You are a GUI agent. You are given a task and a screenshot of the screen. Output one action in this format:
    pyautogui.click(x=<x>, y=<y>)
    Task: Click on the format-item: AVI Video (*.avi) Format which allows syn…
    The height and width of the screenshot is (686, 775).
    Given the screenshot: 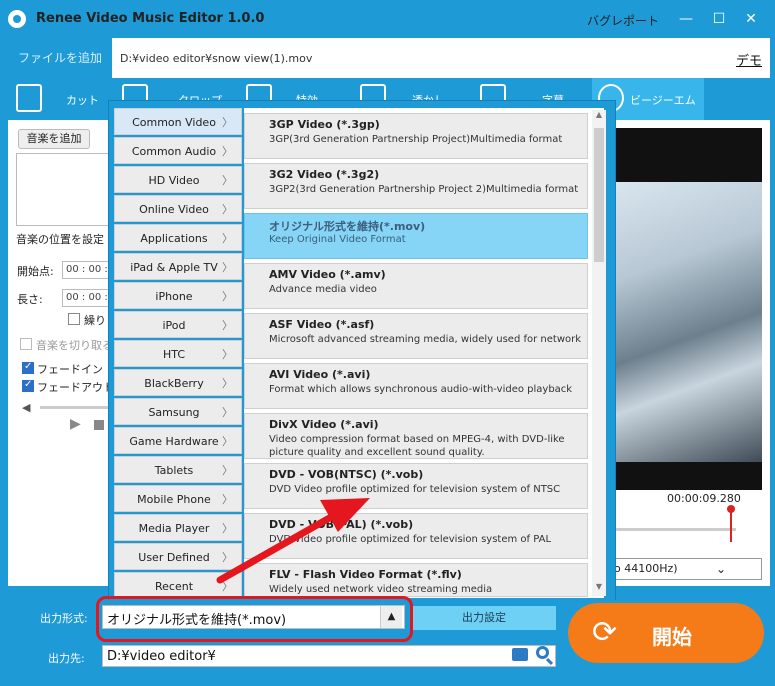 What is the action you would take?
    pyautogui.click(x=416, y=386)
    